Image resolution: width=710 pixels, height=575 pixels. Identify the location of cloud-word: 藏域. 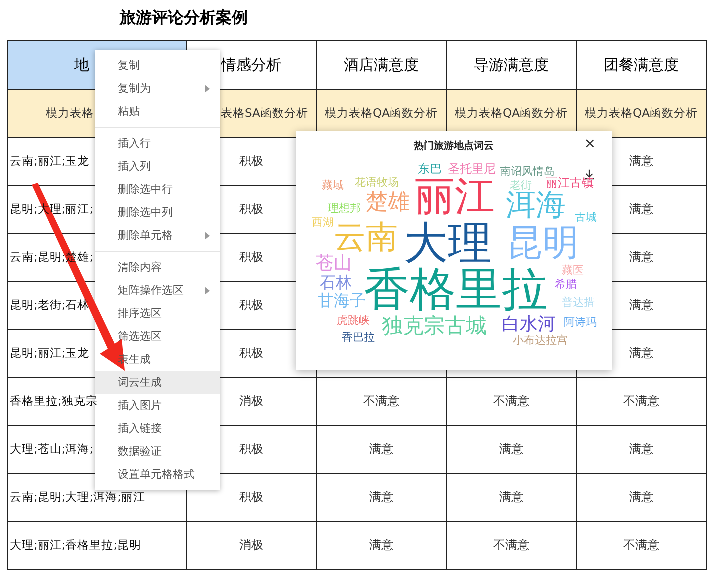
(333, 185).